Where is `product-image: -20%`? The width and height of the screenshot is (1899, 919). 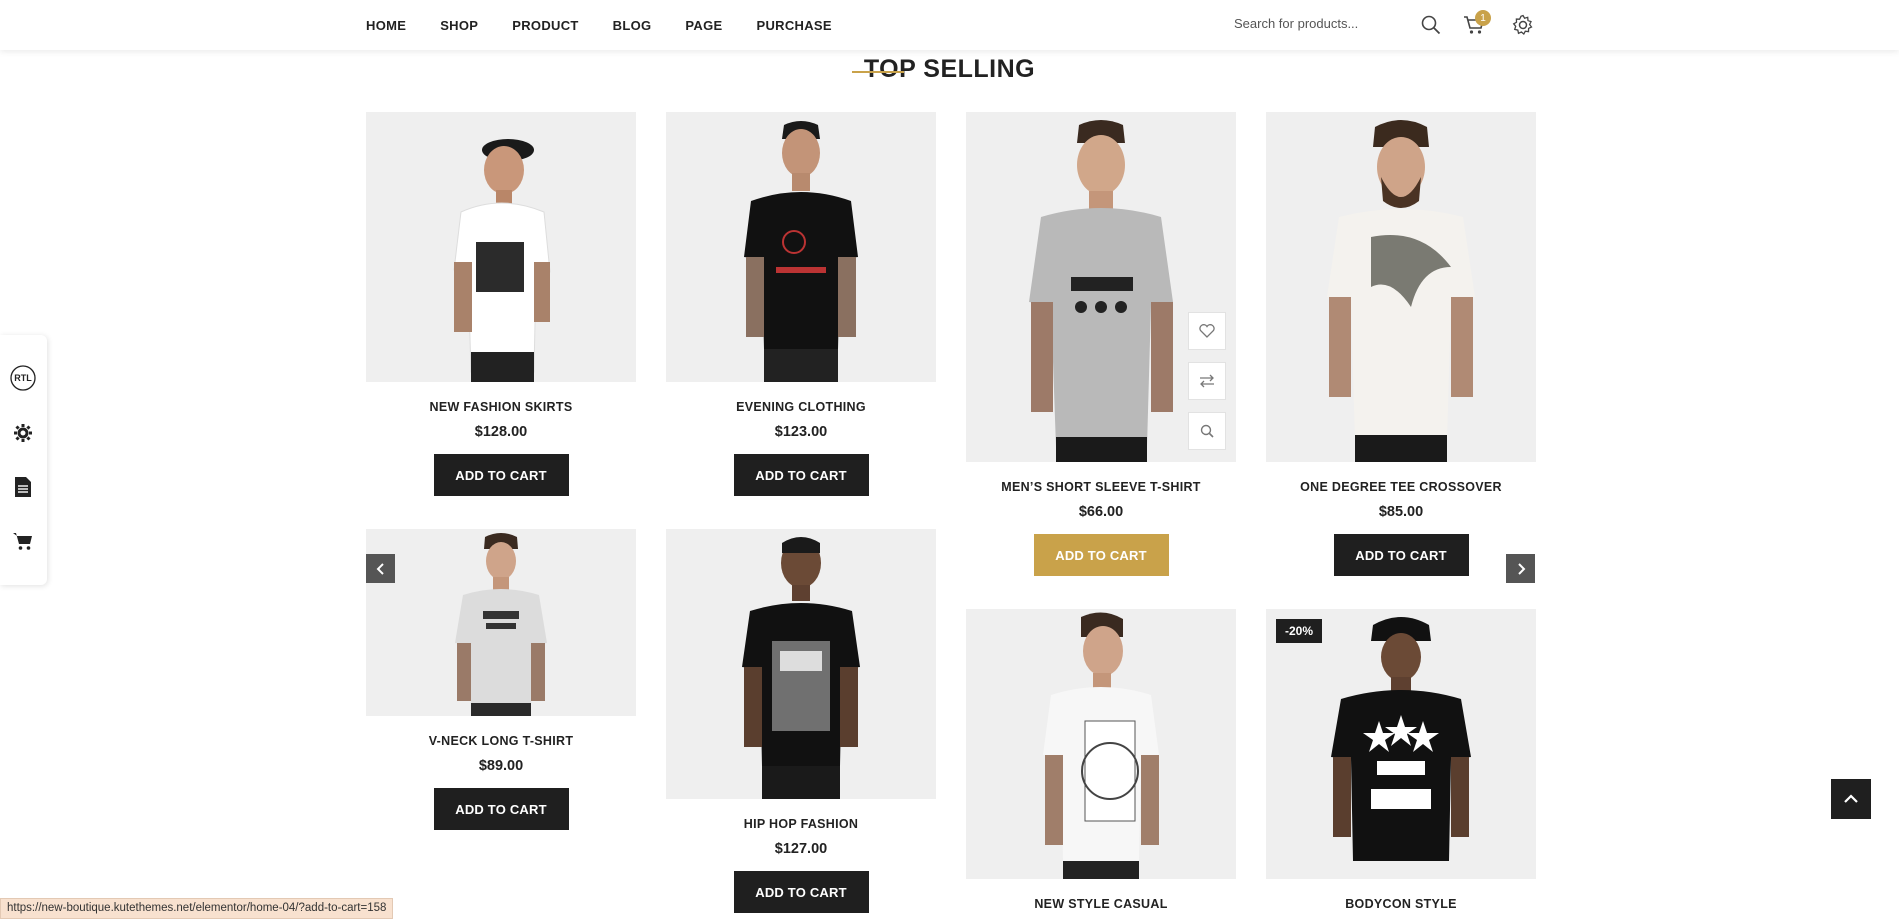
product-image: -20% is located at coordinates (1401, 744).